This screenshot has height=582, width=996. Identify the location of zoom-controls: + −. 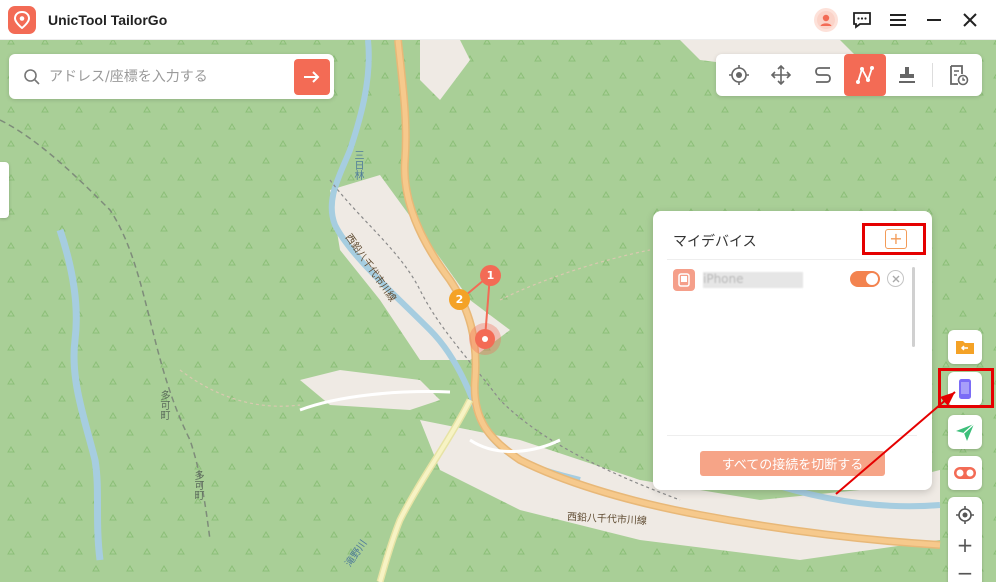
(965, 539).